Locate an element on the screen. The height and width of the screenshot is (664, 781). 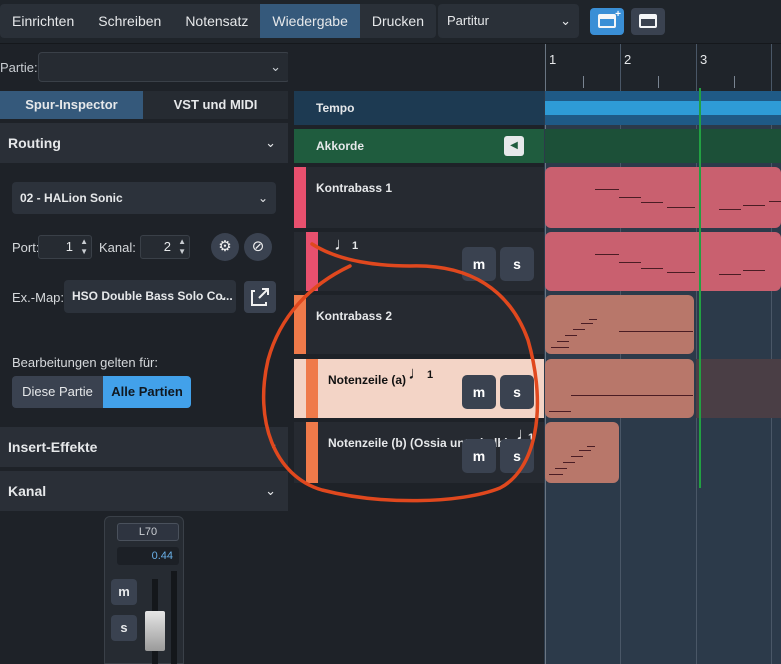
port-stepper: 1 ▲ ▼ is located at coordinates (65, 247).